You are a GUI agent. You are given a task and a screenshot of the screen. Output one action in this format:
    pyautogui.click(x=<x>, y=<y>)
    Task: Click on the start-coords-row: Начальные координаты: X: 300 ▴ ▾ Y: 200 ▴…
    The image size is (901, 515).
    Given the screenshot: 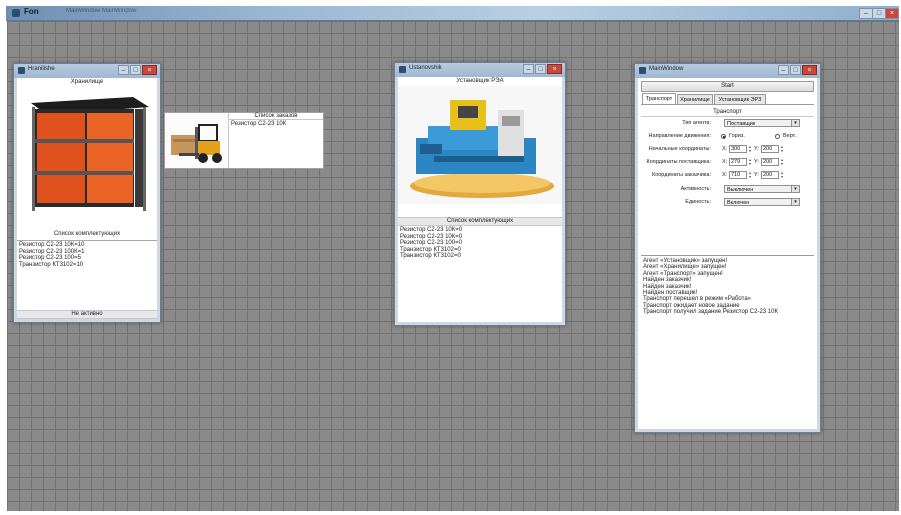 What is the action you would take?
    pyautogui.click(x=727, y=149)
    